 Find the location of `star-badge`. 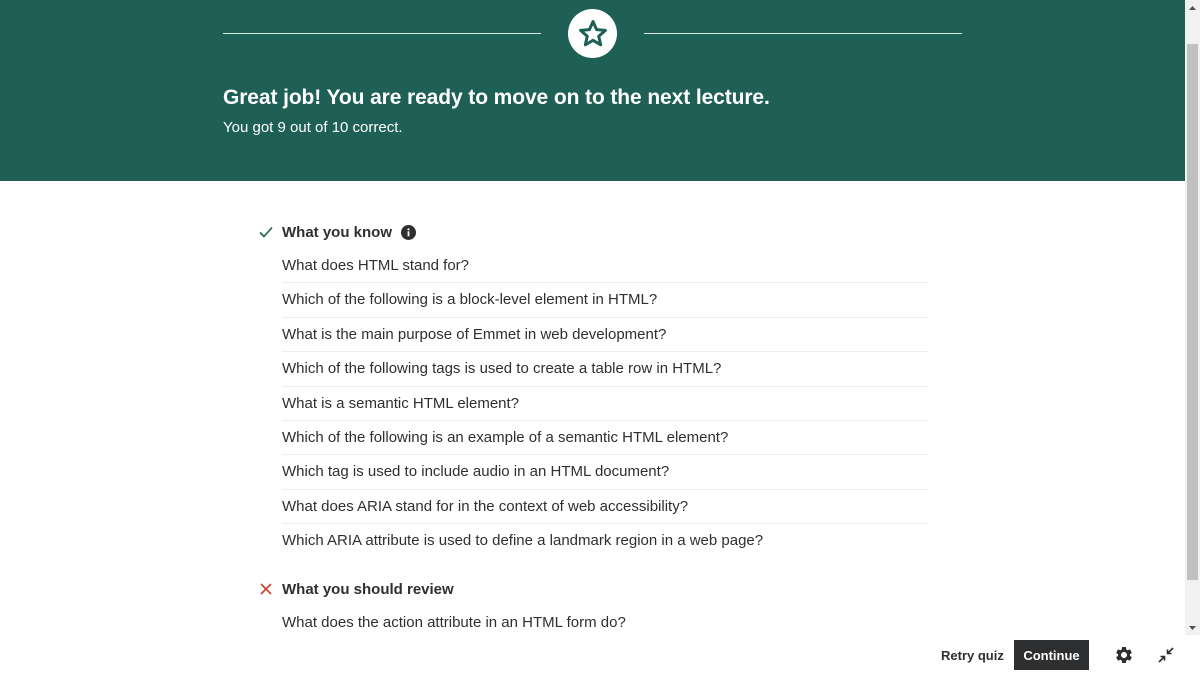

star-badge is located at coordinates (592, 33).